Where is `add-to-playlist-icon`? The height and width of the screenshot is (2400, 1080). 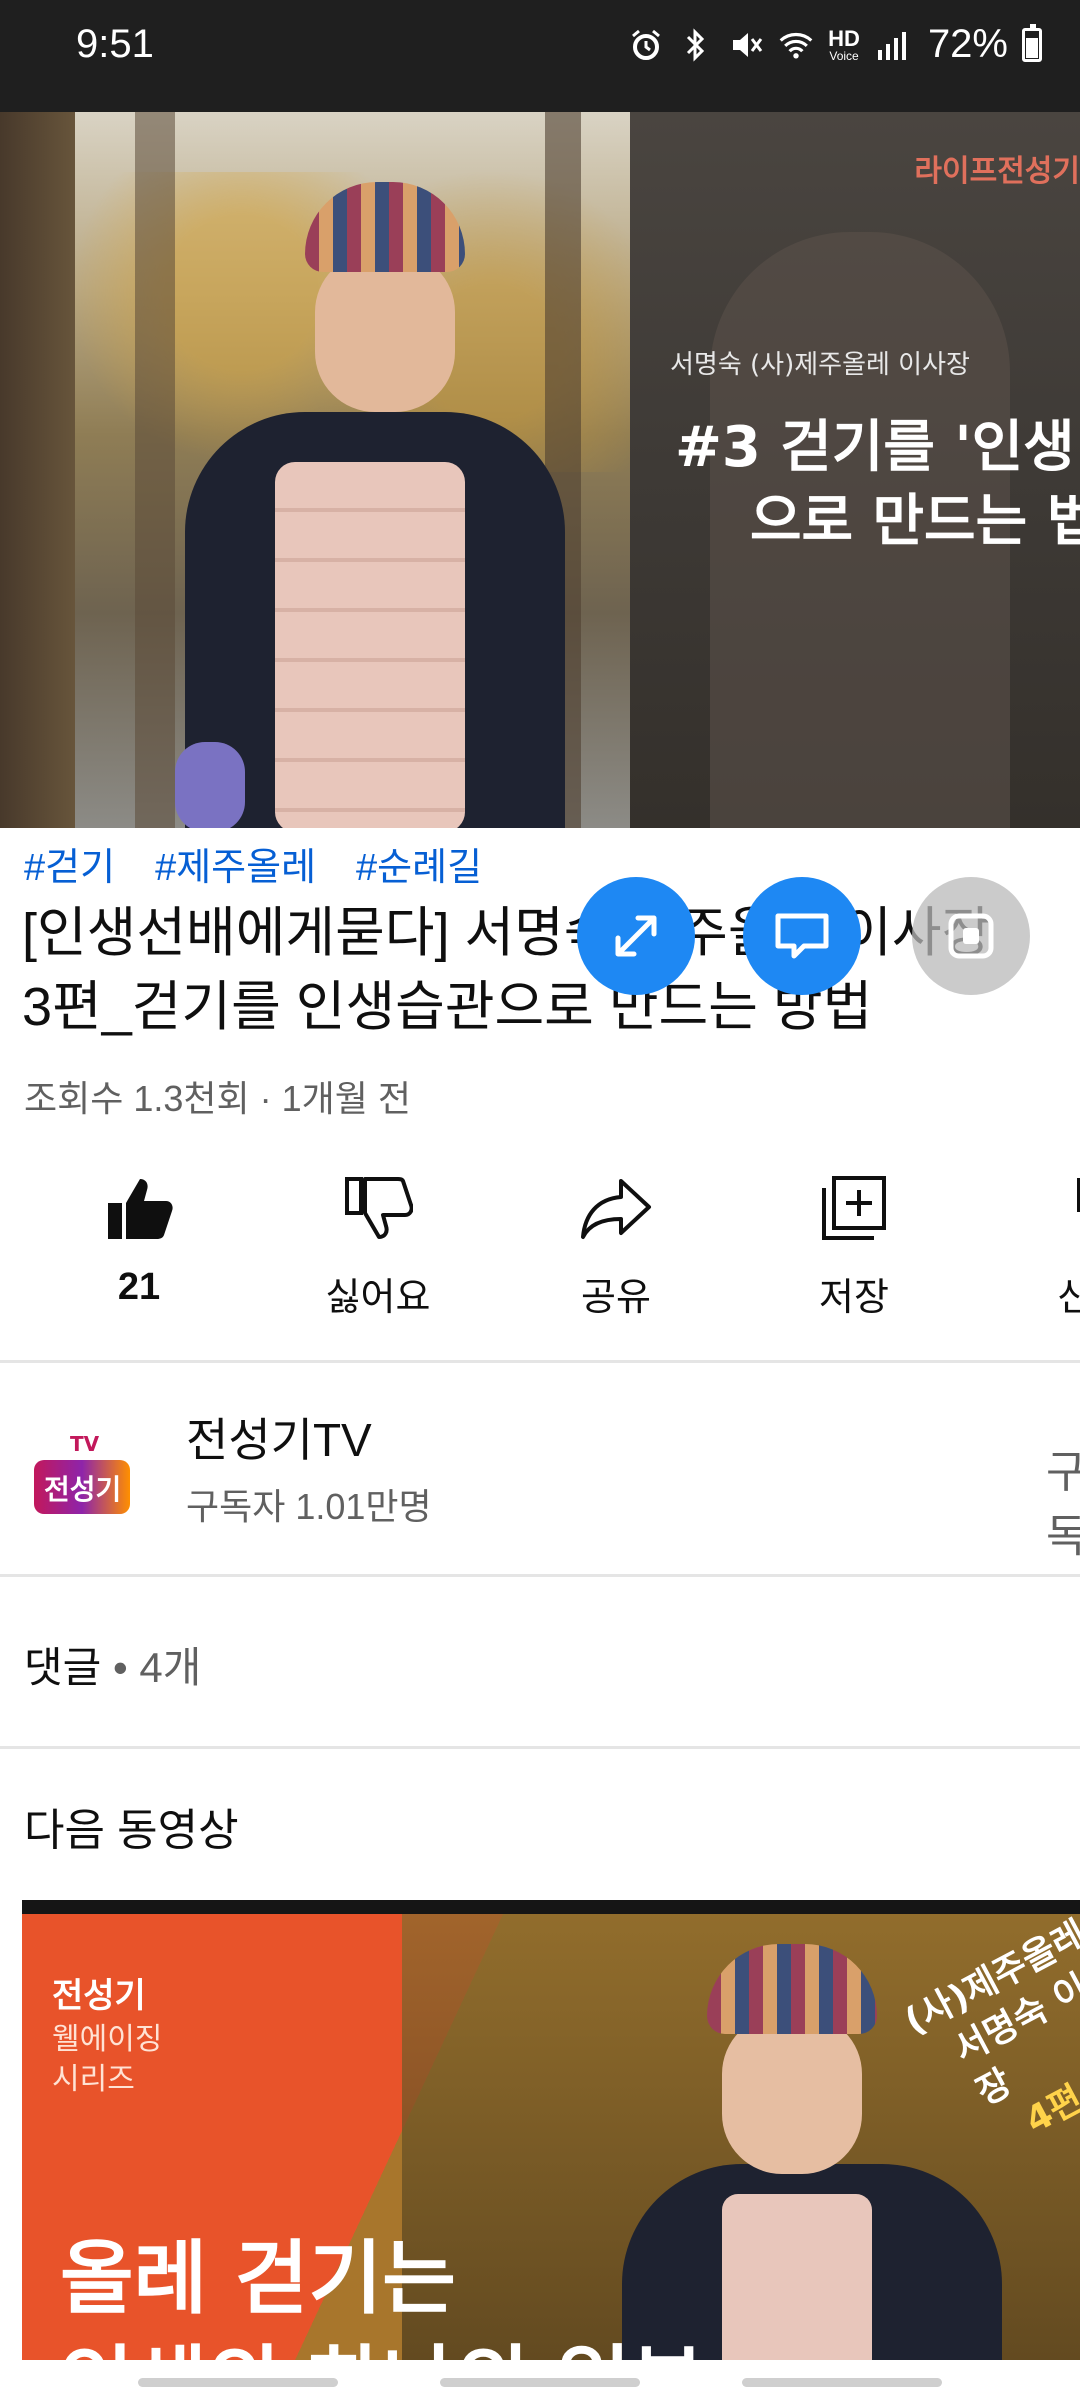
add-to-playlist-icon is located at coordinates (854, 1208).